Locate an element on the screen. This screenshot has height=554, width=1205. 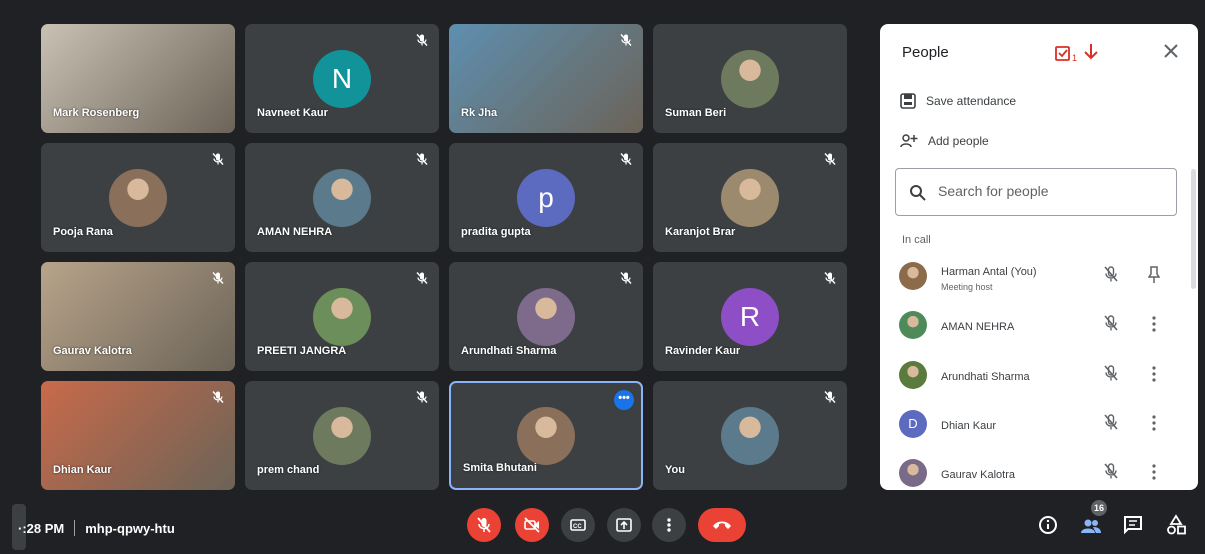
more-options-button is located at coordinates (669, 525).